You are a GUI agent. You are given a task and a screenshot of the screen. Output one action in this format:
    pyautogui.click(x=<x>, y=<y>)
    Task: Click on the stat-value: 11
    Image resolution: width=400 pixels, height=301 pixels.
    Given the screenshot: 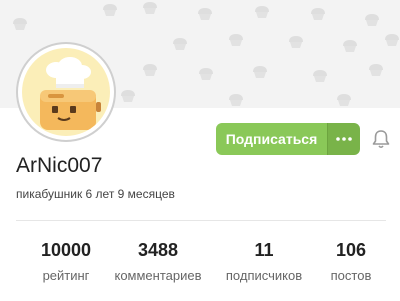 What is the action you would take?
    pyautogui.click(x=264, y=250)
    